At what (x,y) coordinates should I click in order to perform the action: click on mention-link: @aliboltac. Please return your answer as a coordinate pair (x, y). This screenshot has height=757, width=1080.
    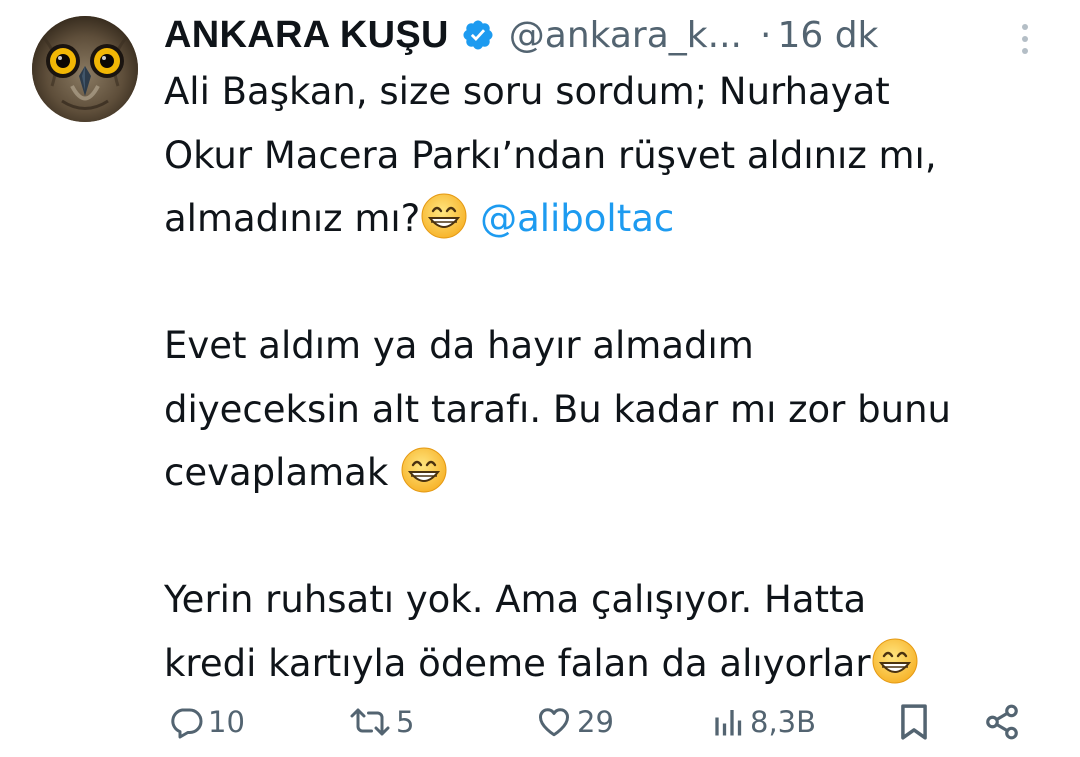
    Looking at the image, I should click on (577, 218).